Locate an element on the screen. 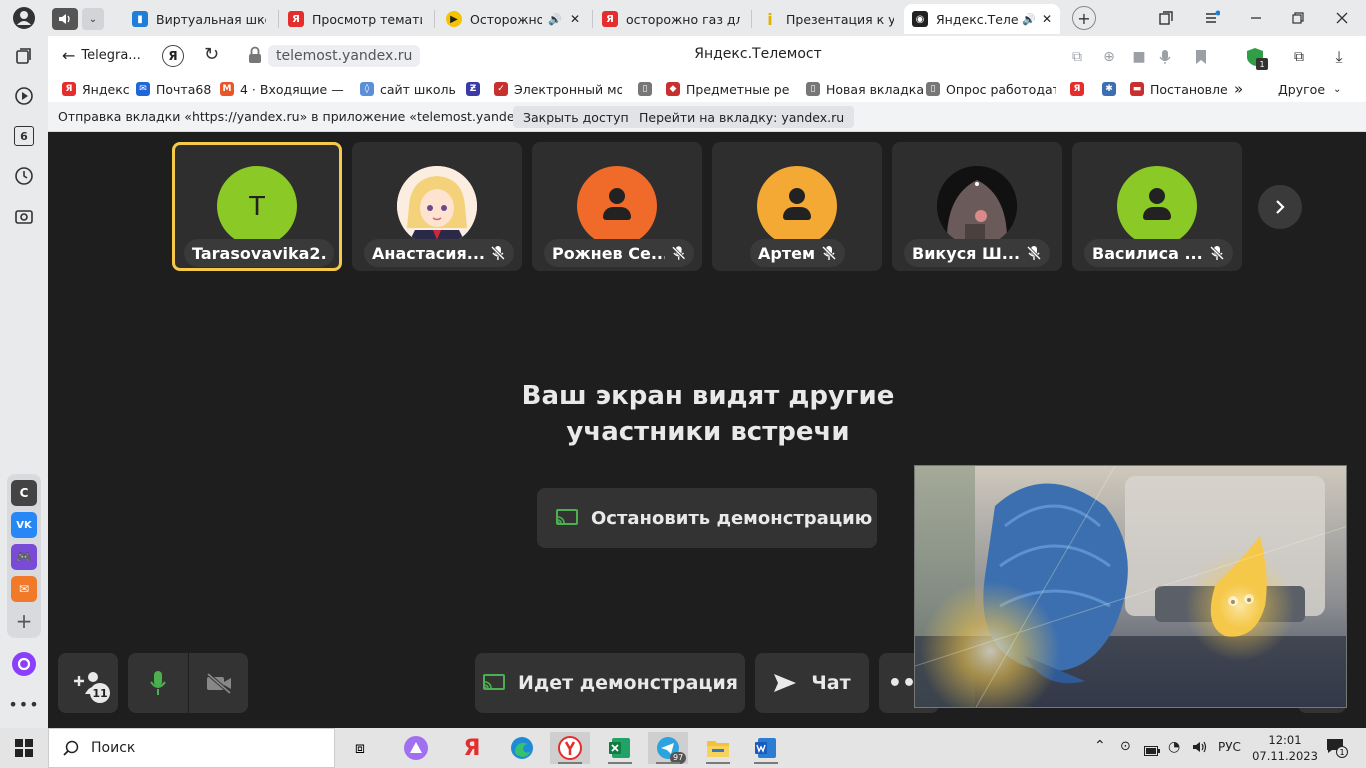 The height and width of the screenshot is (768, 1366). bookmark-slack: ✱ is located at coordinates (1112, 89).